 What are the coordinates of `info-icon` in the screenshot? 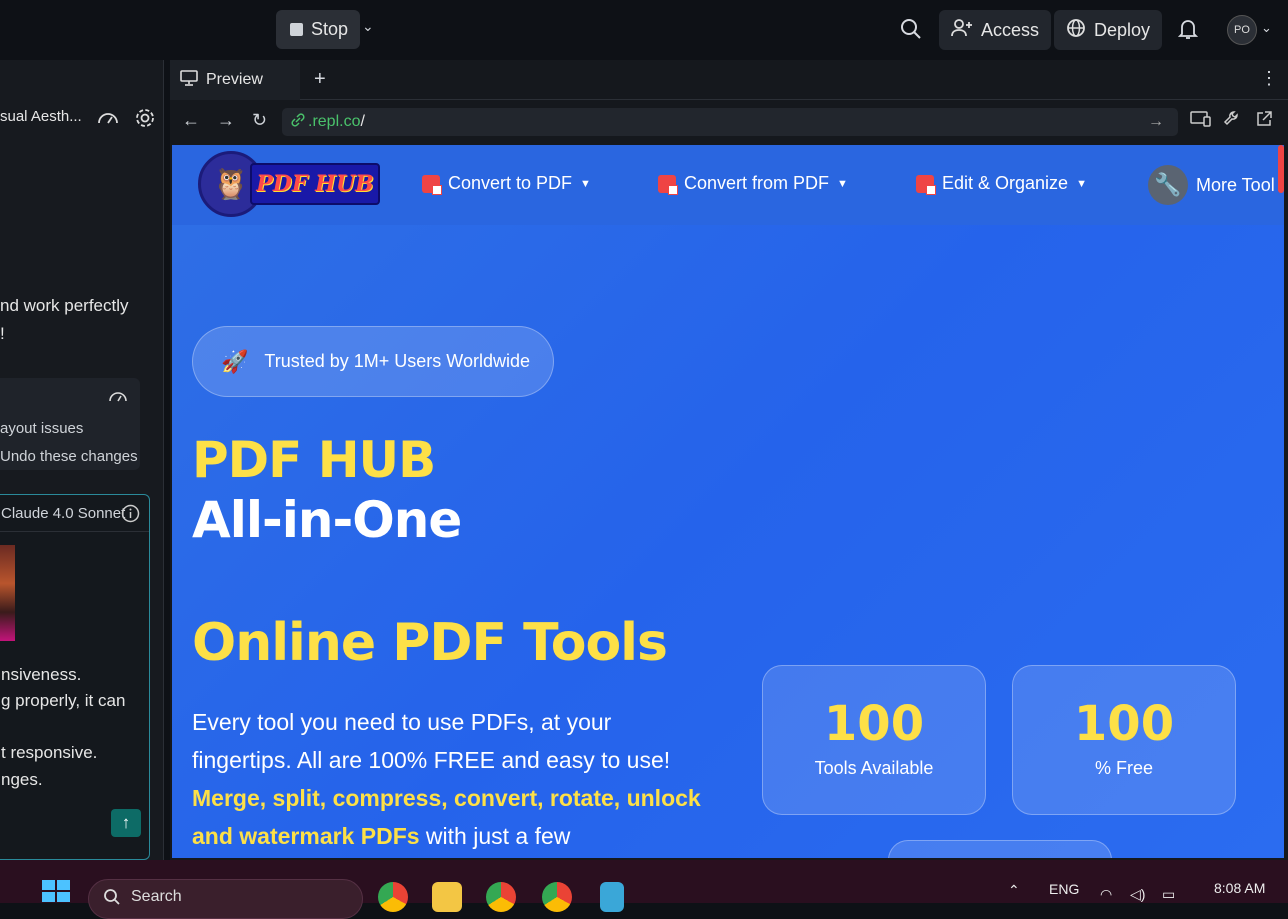 It's located at (130, 515).